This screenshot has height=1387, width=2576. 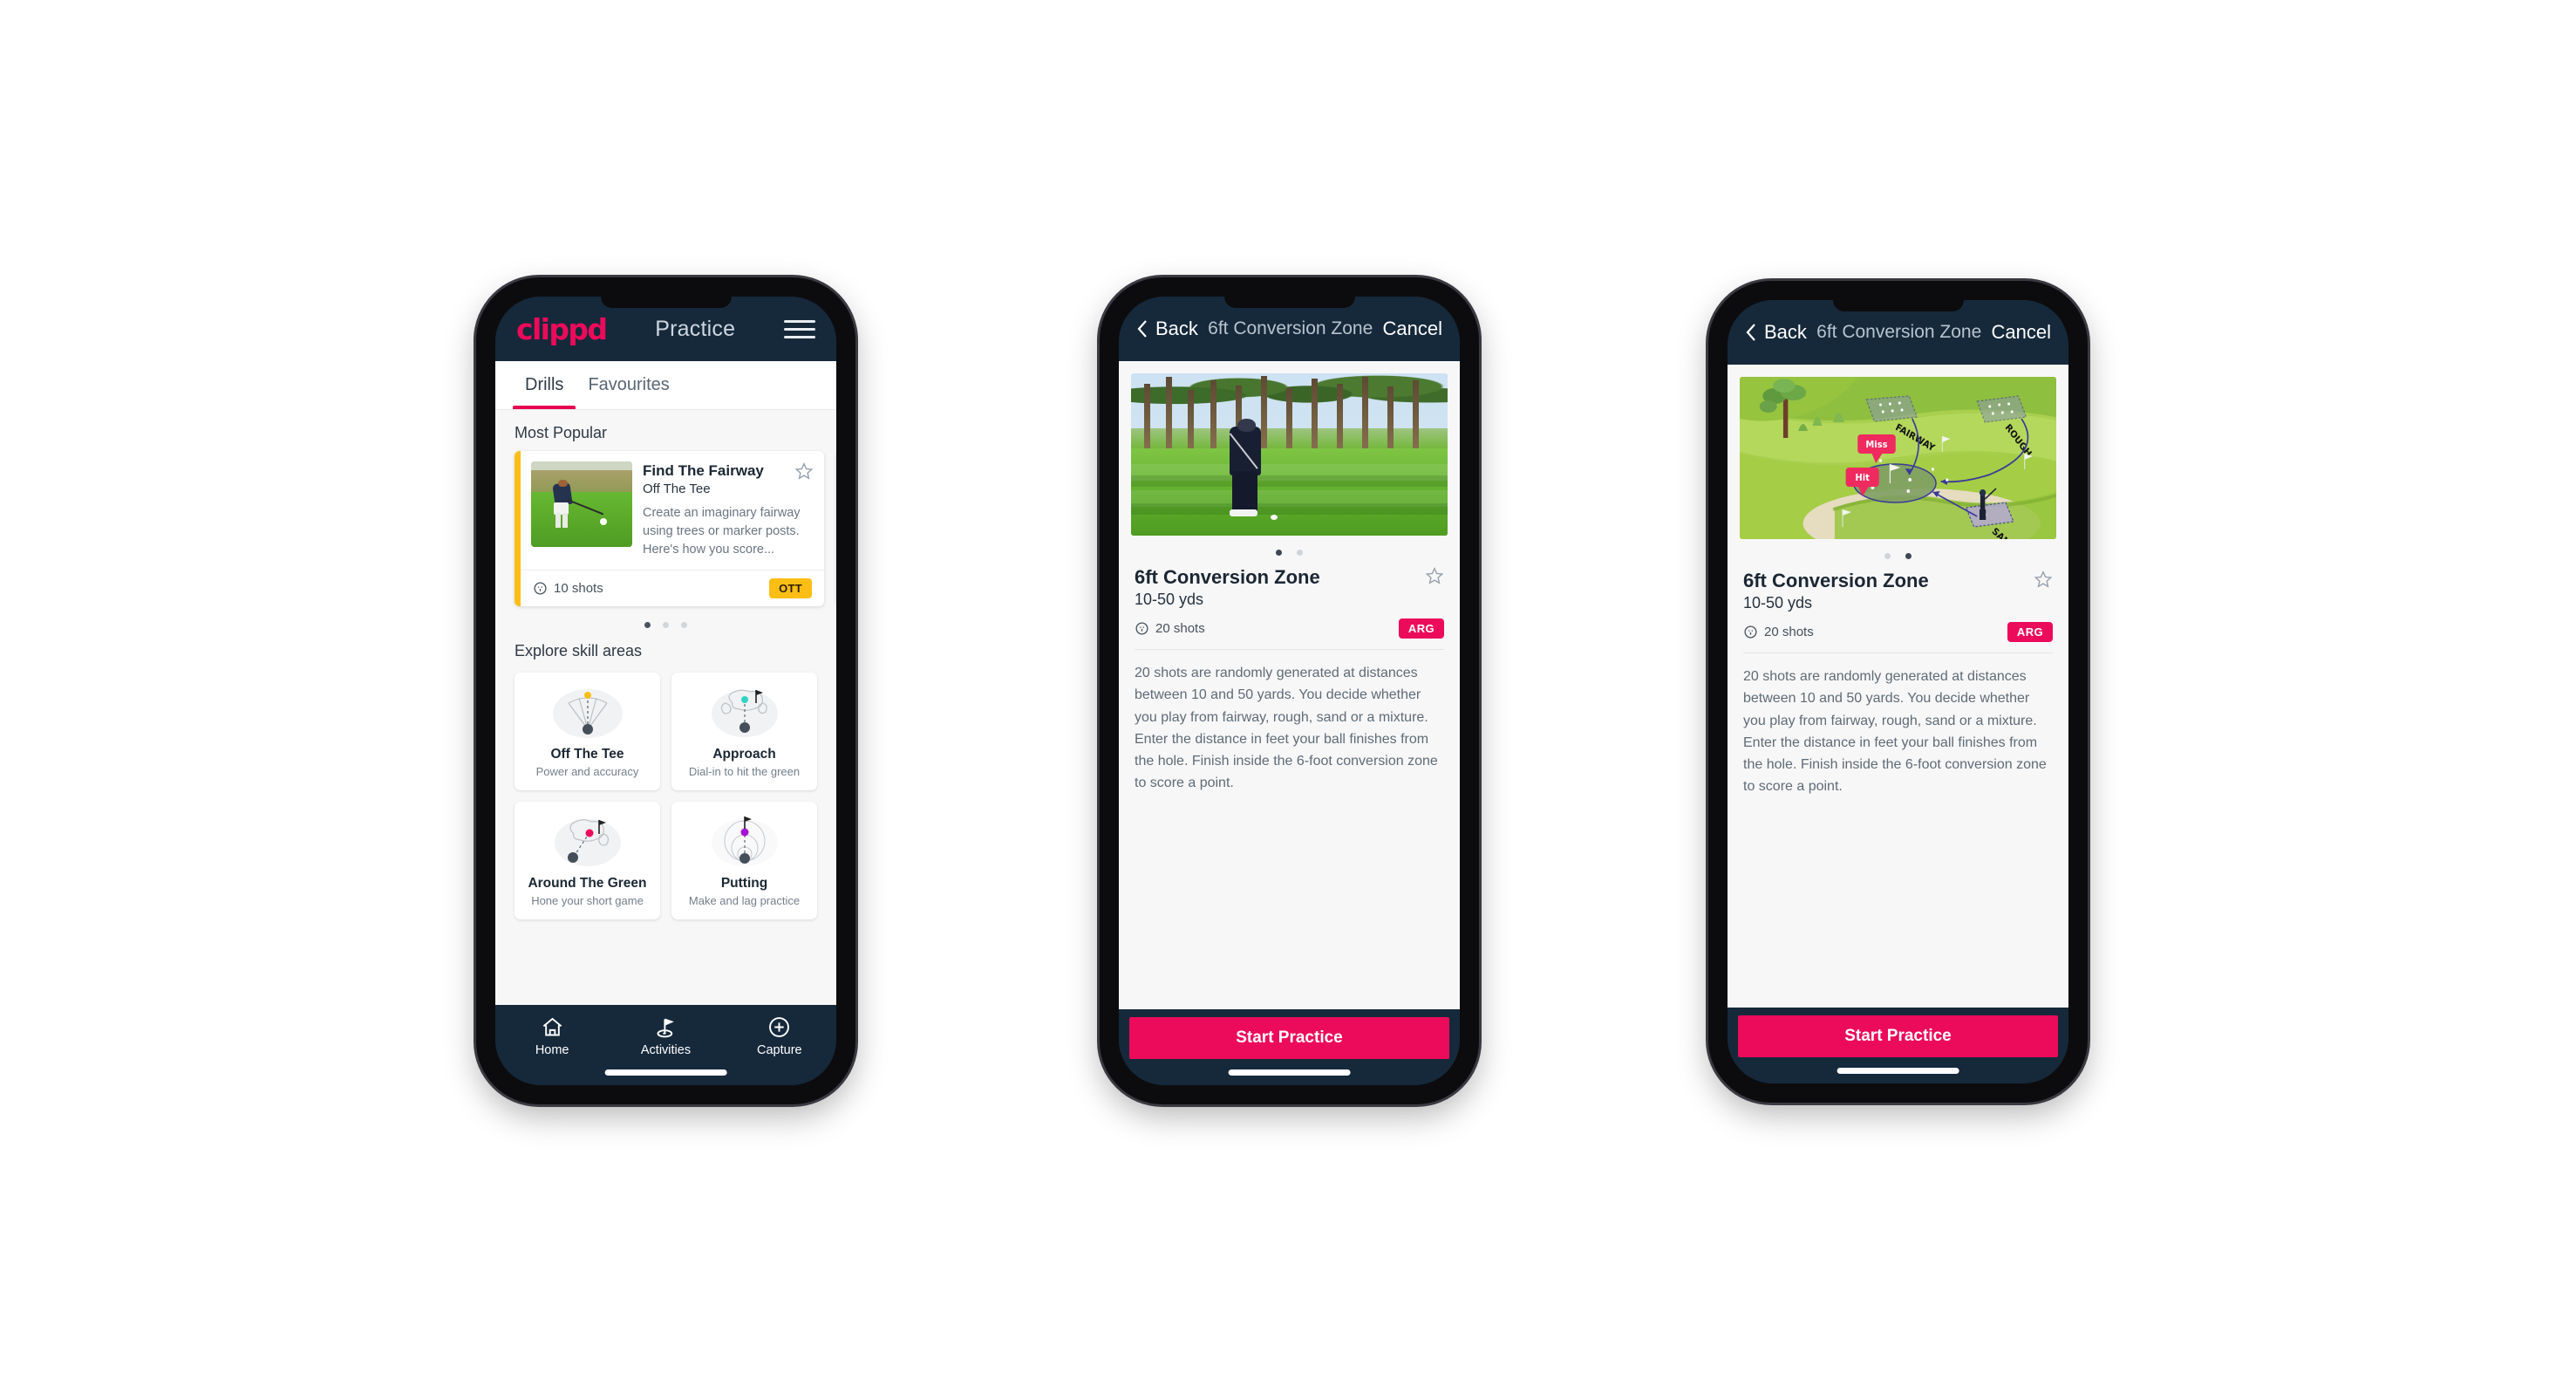 What do you see at coordinates (665, 619) in the screenshot?
I see `carousel-dots` at bounding box center [665, 619].